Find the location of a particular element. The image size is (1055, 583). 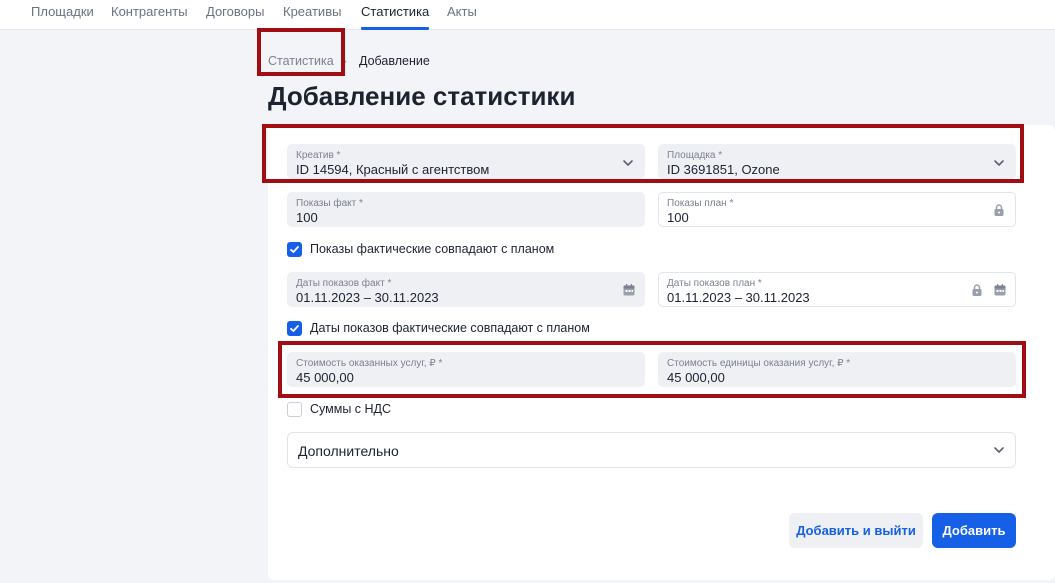

dates-plan-value: 01.11.2023 – 30.11.2023 is located at coordinates (738, 297).